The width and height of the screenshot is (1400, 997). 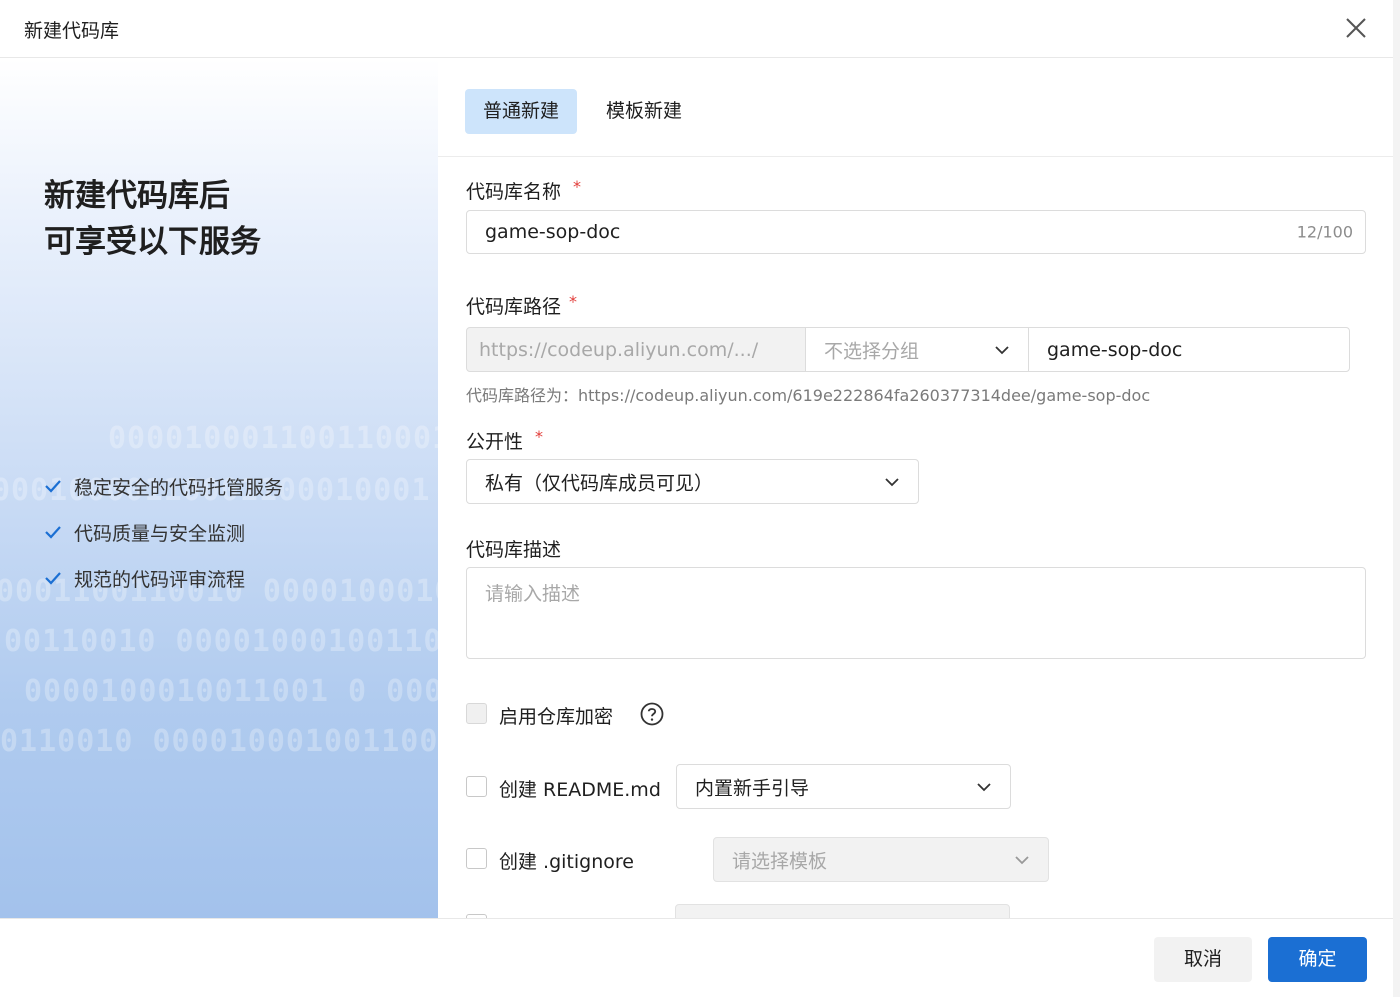 I want to click on group-select: 不选择分组, so click(x=917, y=349).